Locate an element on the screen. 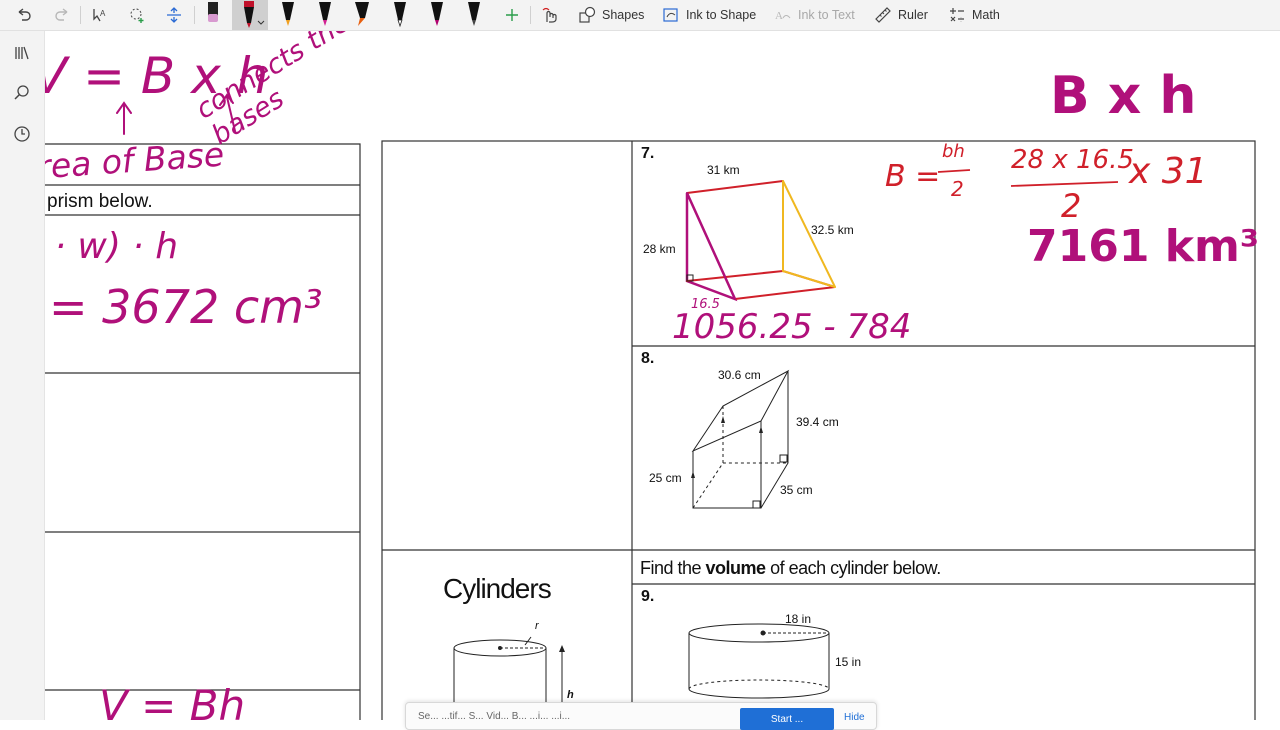 This screenshot has width=1280, height=730. search-icon is located at coordinates (22, 93).